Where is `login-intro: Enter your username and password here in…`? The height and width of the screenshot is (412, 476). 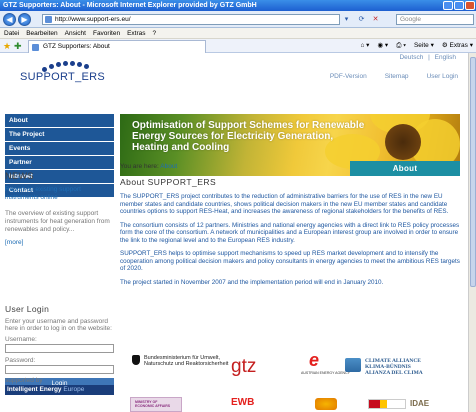
login-intro: Enter your username and password here in… is located at coordinates (58, 325).